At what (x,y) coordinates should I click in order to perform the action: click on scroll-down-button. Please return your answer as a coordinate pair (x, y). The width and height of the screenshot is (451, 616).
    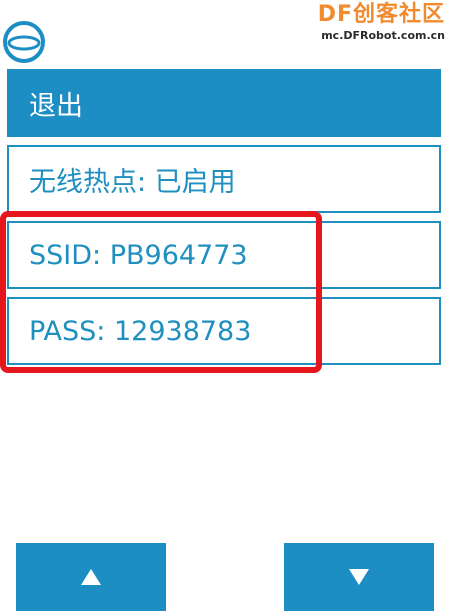
    Looking at the image, I should click on (359, 577).